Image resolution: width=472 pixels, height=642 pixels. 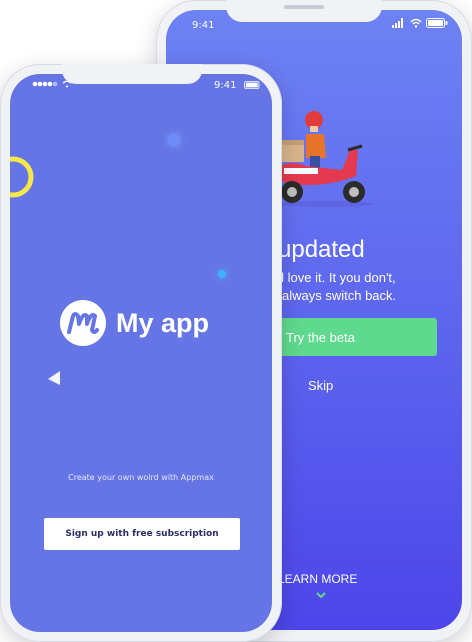 I want to click on app-logo: My app, so click(x=134, y=323).